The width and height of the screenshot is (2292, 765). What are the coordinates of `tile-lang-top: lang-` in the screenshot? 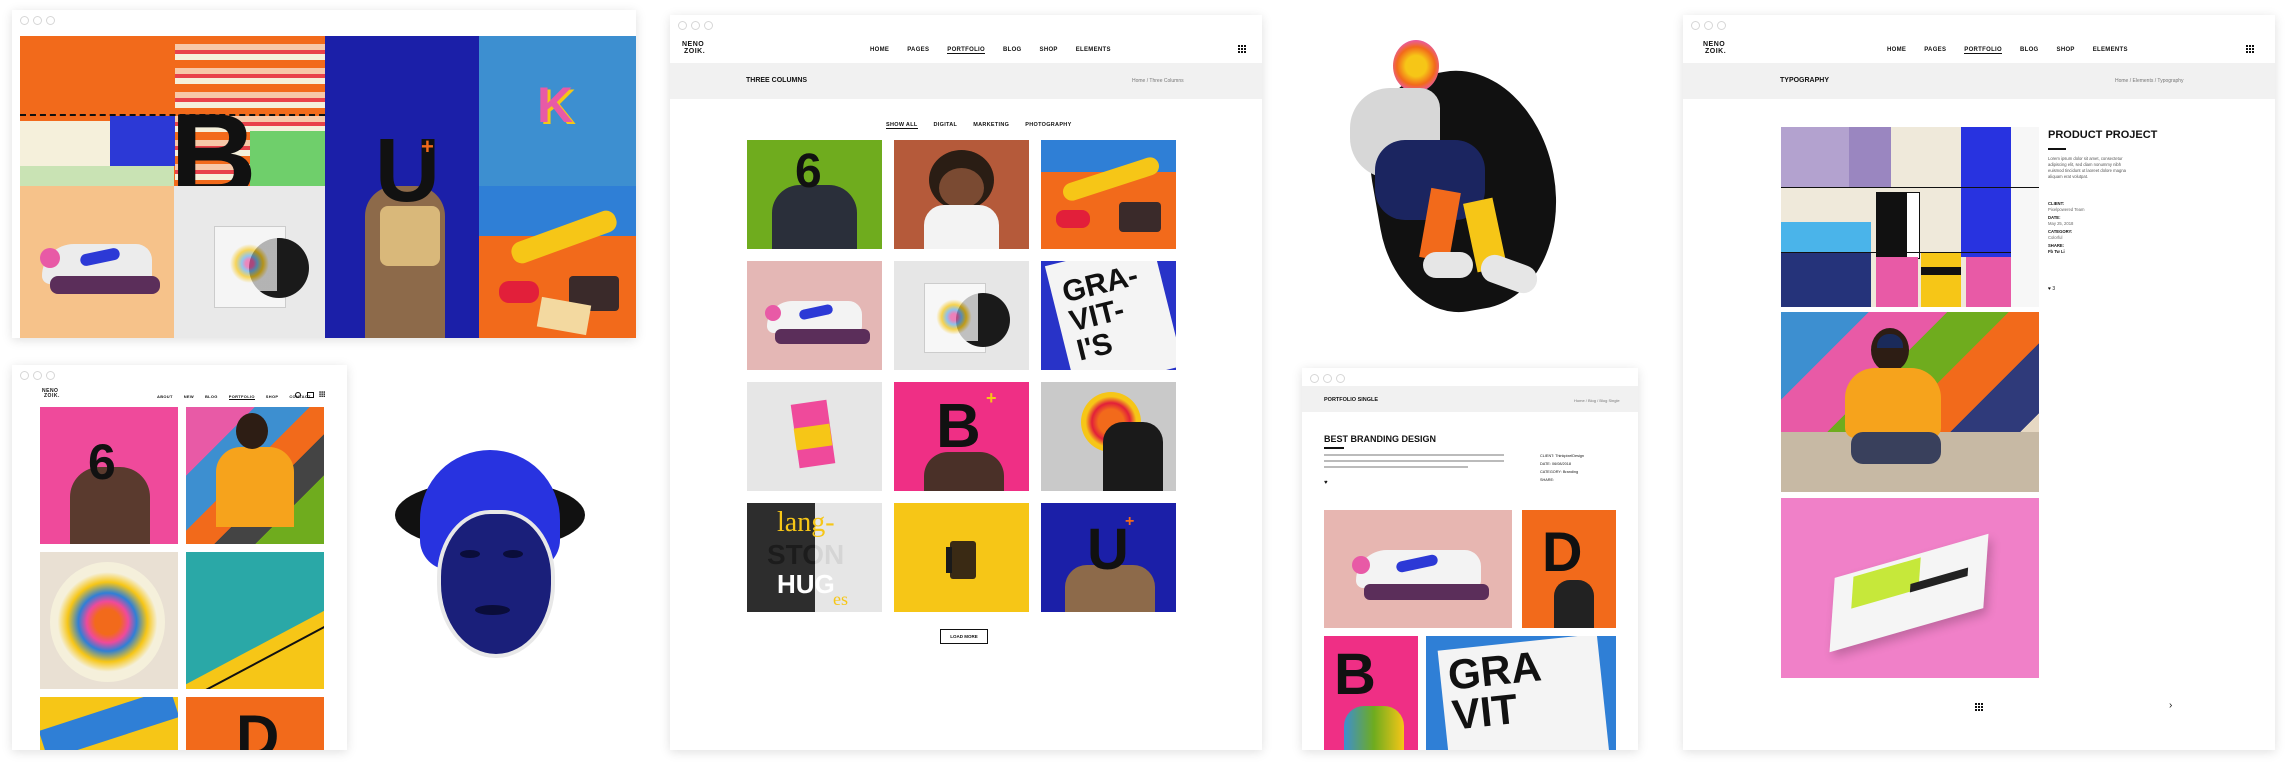 It's located at (806, 522).